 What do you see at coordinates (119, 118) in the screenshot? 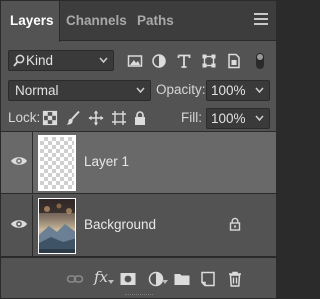
I see `lock-artboard-icon` at bounding box center [119, 118].